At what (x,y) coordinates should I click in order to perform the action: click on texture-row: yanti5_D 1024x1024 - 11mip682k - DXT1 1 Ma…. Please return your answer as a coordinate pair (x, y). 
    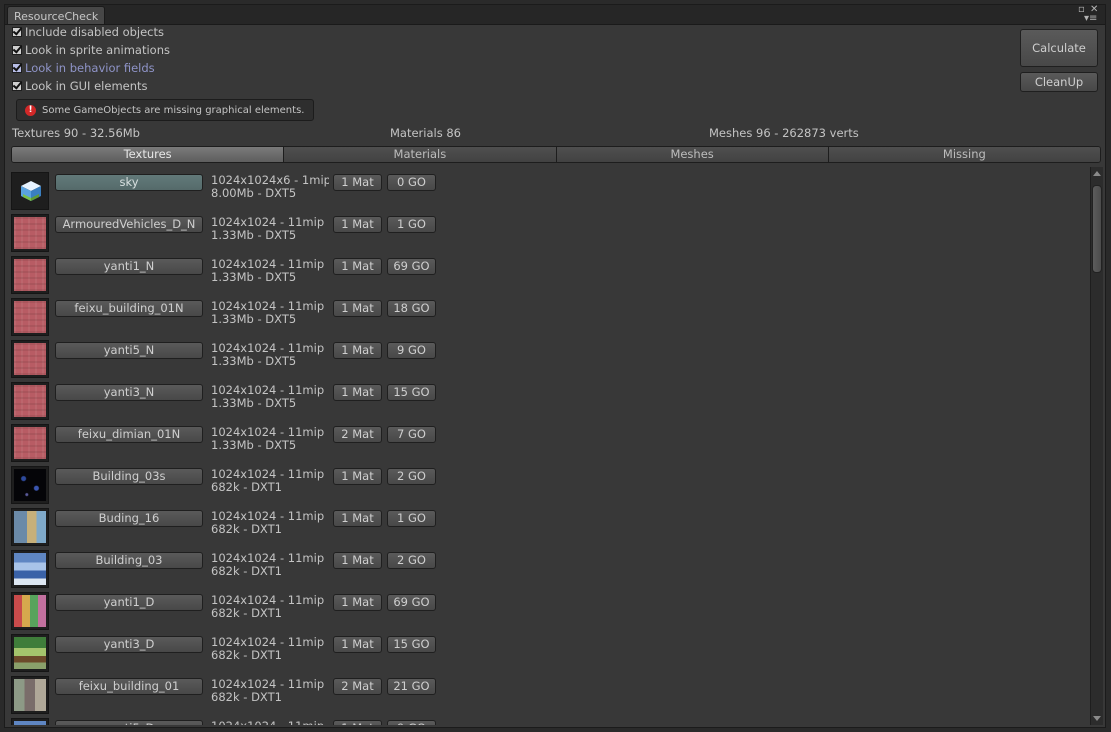
    Looking at the image, I should click on (547, 721).